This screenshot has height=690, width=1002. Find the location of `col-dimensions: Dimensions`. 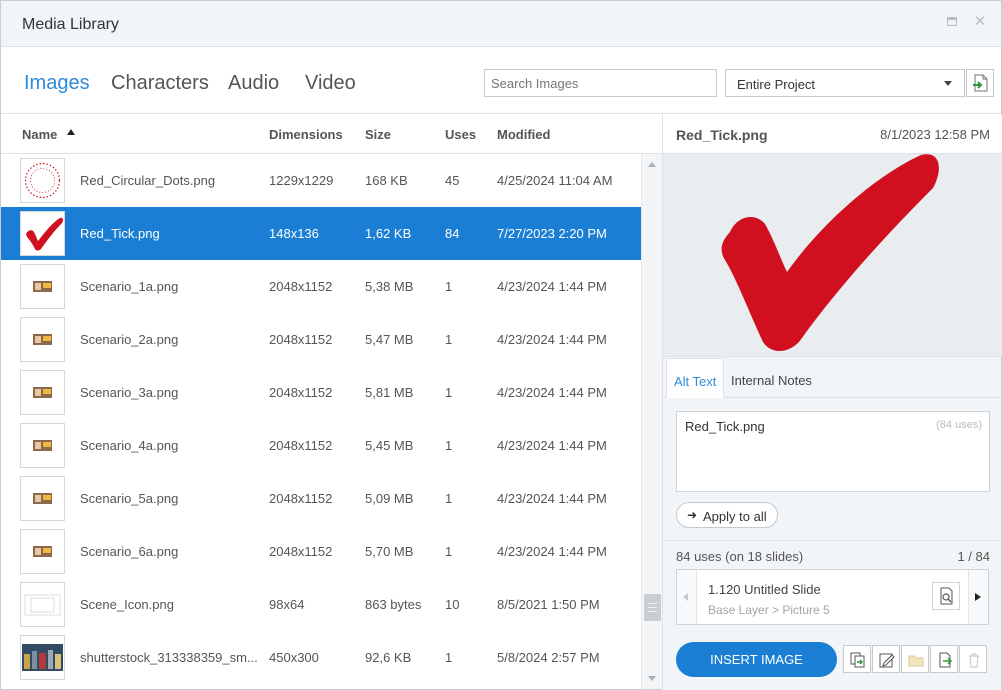

col-dimensions: Dimensions is located at coordinates (306, 134).